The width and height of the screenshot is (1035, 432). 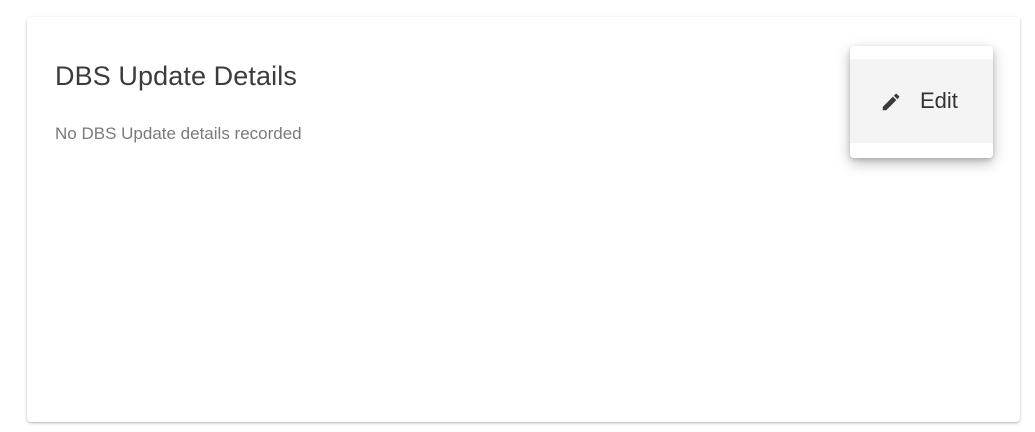 What do you see at coordinates (891, 102) in the screenshot?
I see `pencil-icon` at bounding box center [891, 102].